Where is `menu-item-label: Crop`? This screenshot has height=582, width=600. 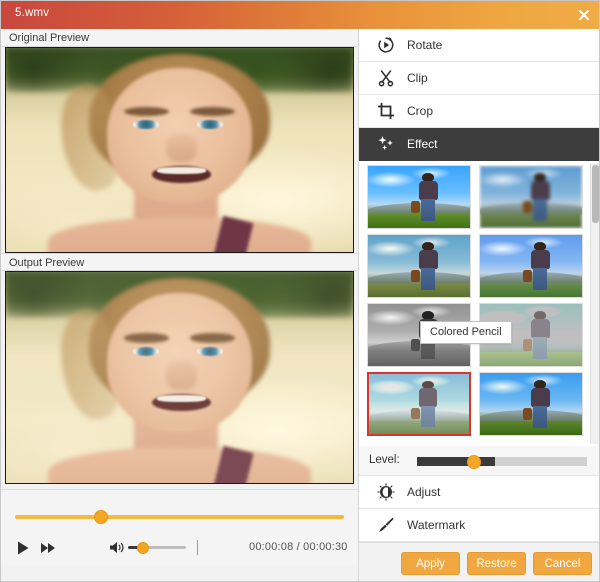 menu-item-label: Crop is located at coordinates (420, 111).